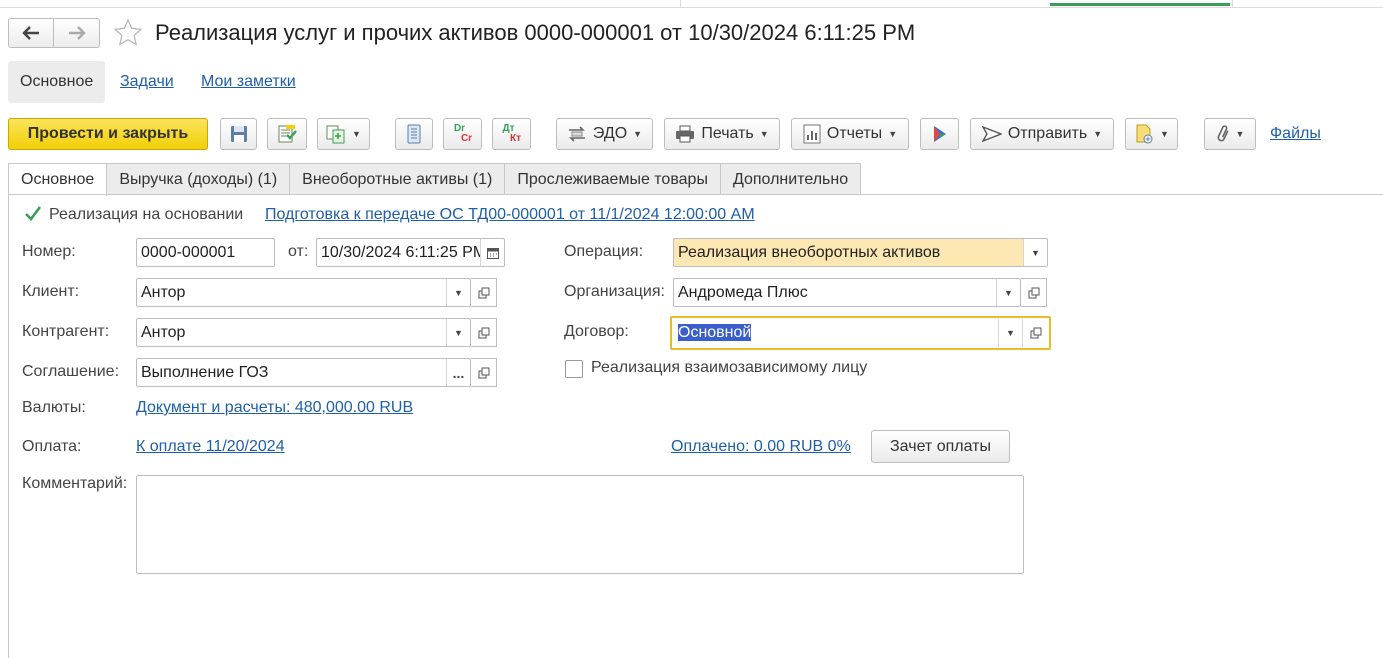 This screenshot has height=658, width=1383. I want to click on contract-label: Договор:, so click(596, 331).